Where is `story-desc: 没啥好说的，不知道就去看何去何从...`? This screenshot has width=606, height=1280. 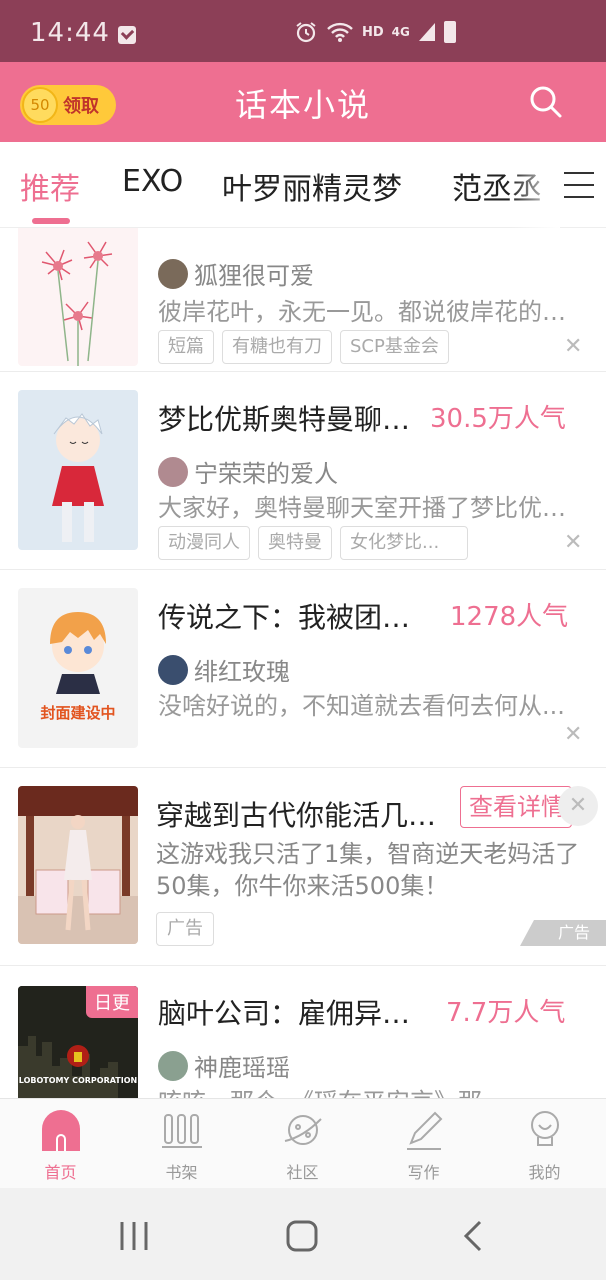 story-desc: 没啥好说的，不知道就去看何去何从... is located at coordinates (361, 706).